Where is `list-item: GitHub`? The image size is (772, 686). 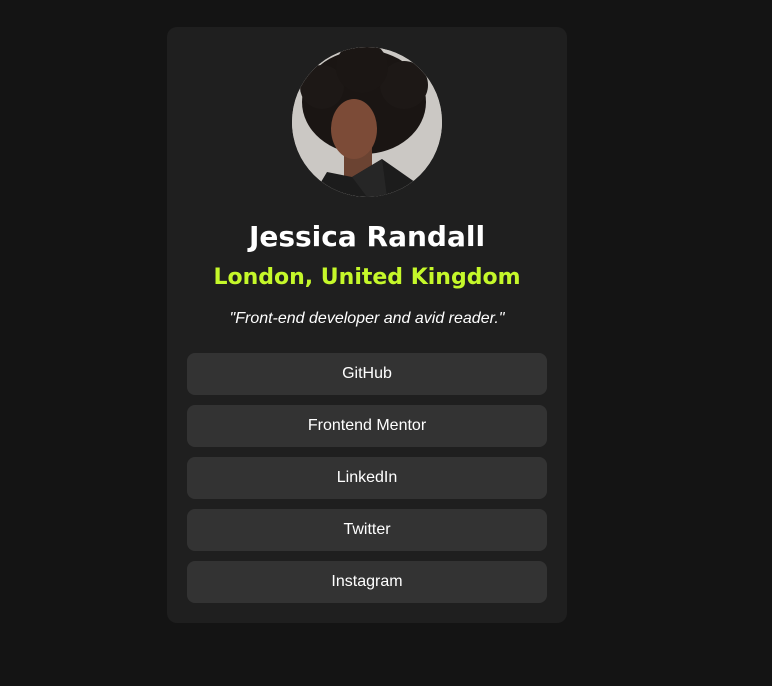
list-item: GitHub is located at coordinates (367, 374).